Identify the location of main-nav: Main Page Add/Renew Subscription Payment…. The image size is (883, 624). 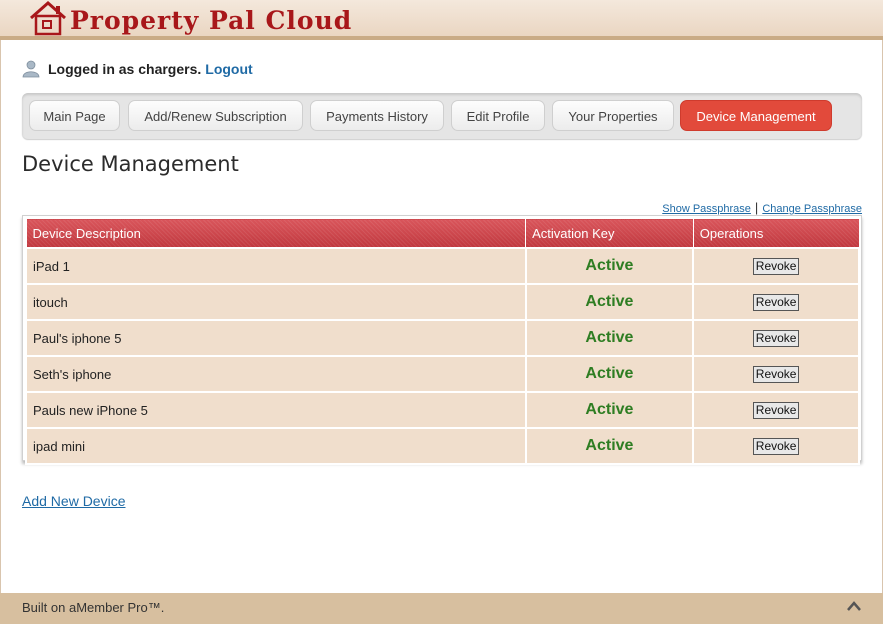
(442, 116).